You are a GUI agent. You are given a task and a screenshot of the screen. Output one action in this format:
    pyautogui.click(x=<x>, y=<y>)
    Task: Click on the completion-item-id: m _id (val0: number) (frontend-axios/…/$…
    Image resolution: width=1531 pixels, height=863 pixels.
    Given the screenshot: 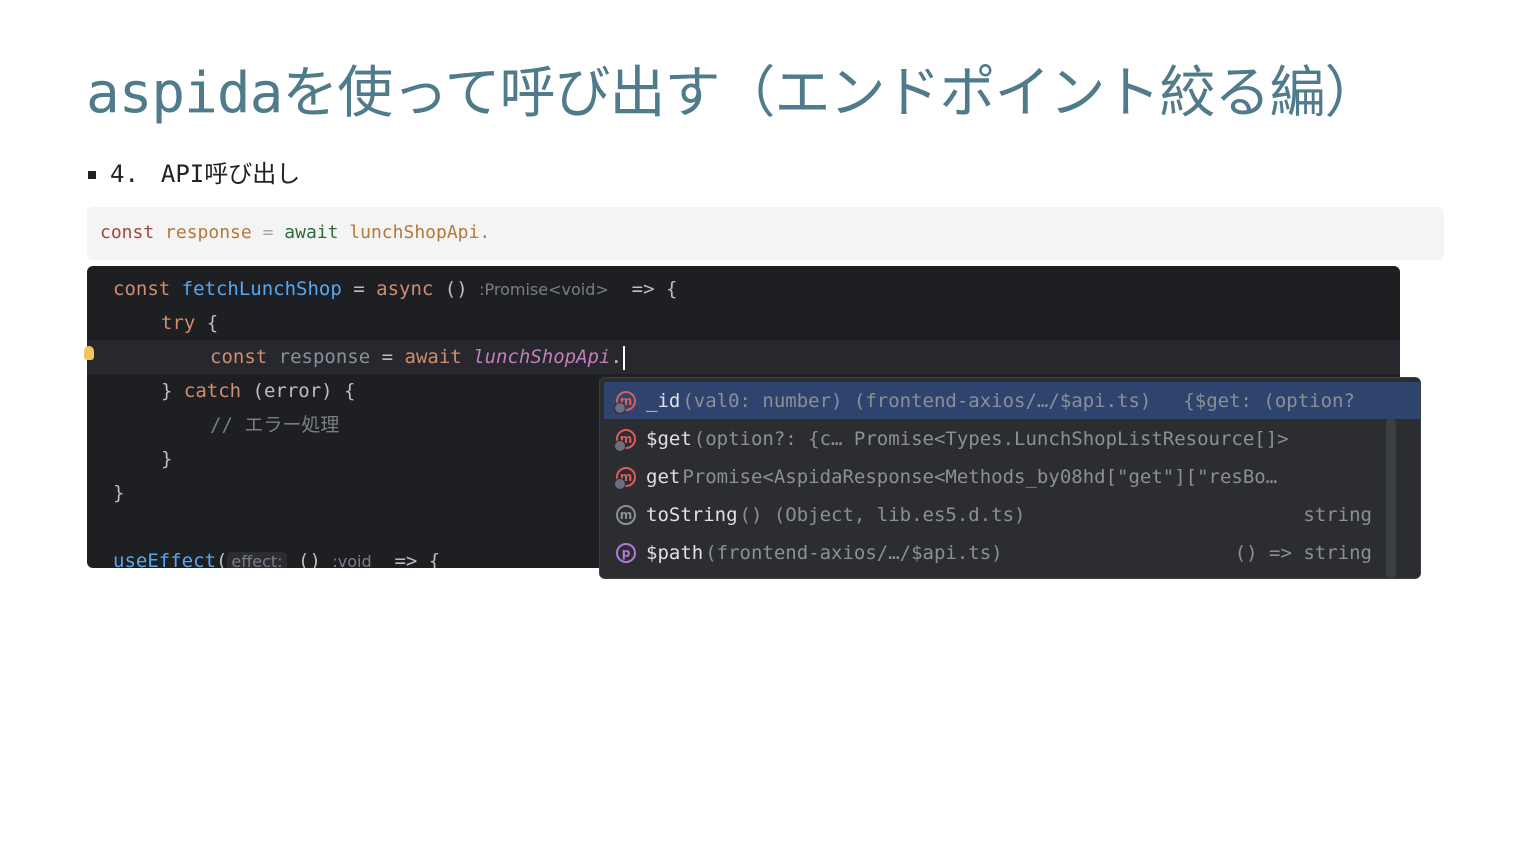 What is the action you would take?
    pyautogui.click(x=1012, y=400)
    